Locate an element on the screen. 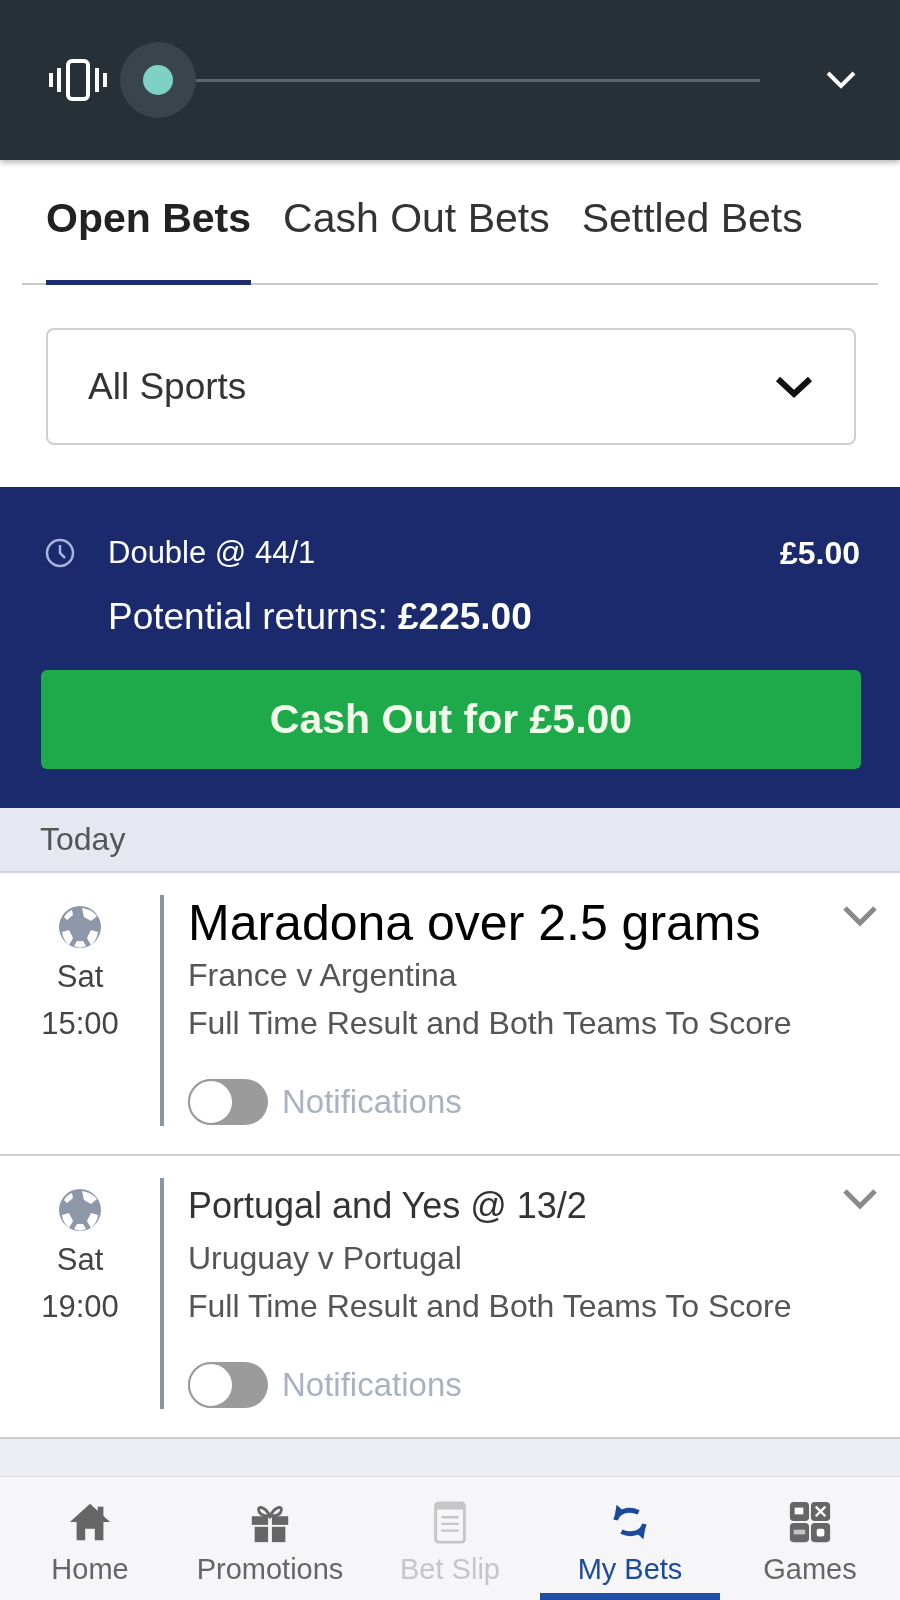 The image size is (900, 1600). tab: Open Bets is located at coordinates (149, 228).